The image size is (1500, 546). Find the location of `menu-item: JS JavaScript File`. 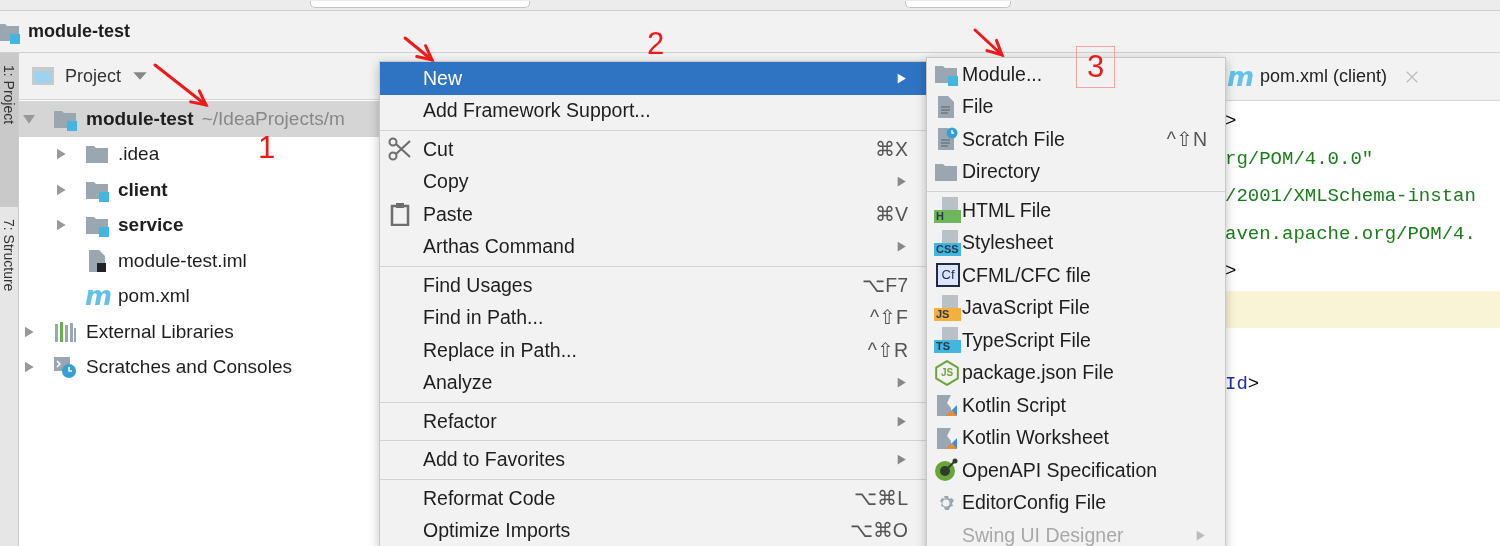

menu-item: JS JavaScript File is located at coordinates (1017, 307).